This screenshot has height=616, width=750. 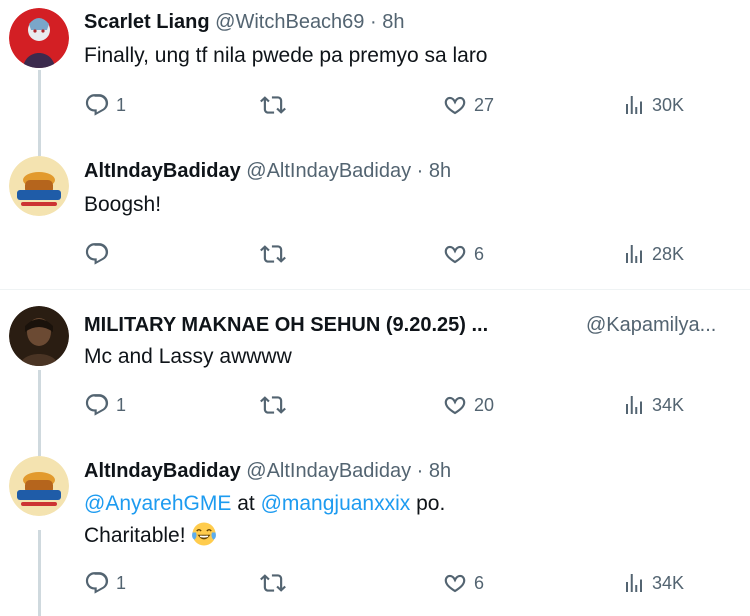 What do you see at coordinates (123, 204) in the screenshot?
I see `tweet-text: Boogsh!` at bounding box center [123, 204].